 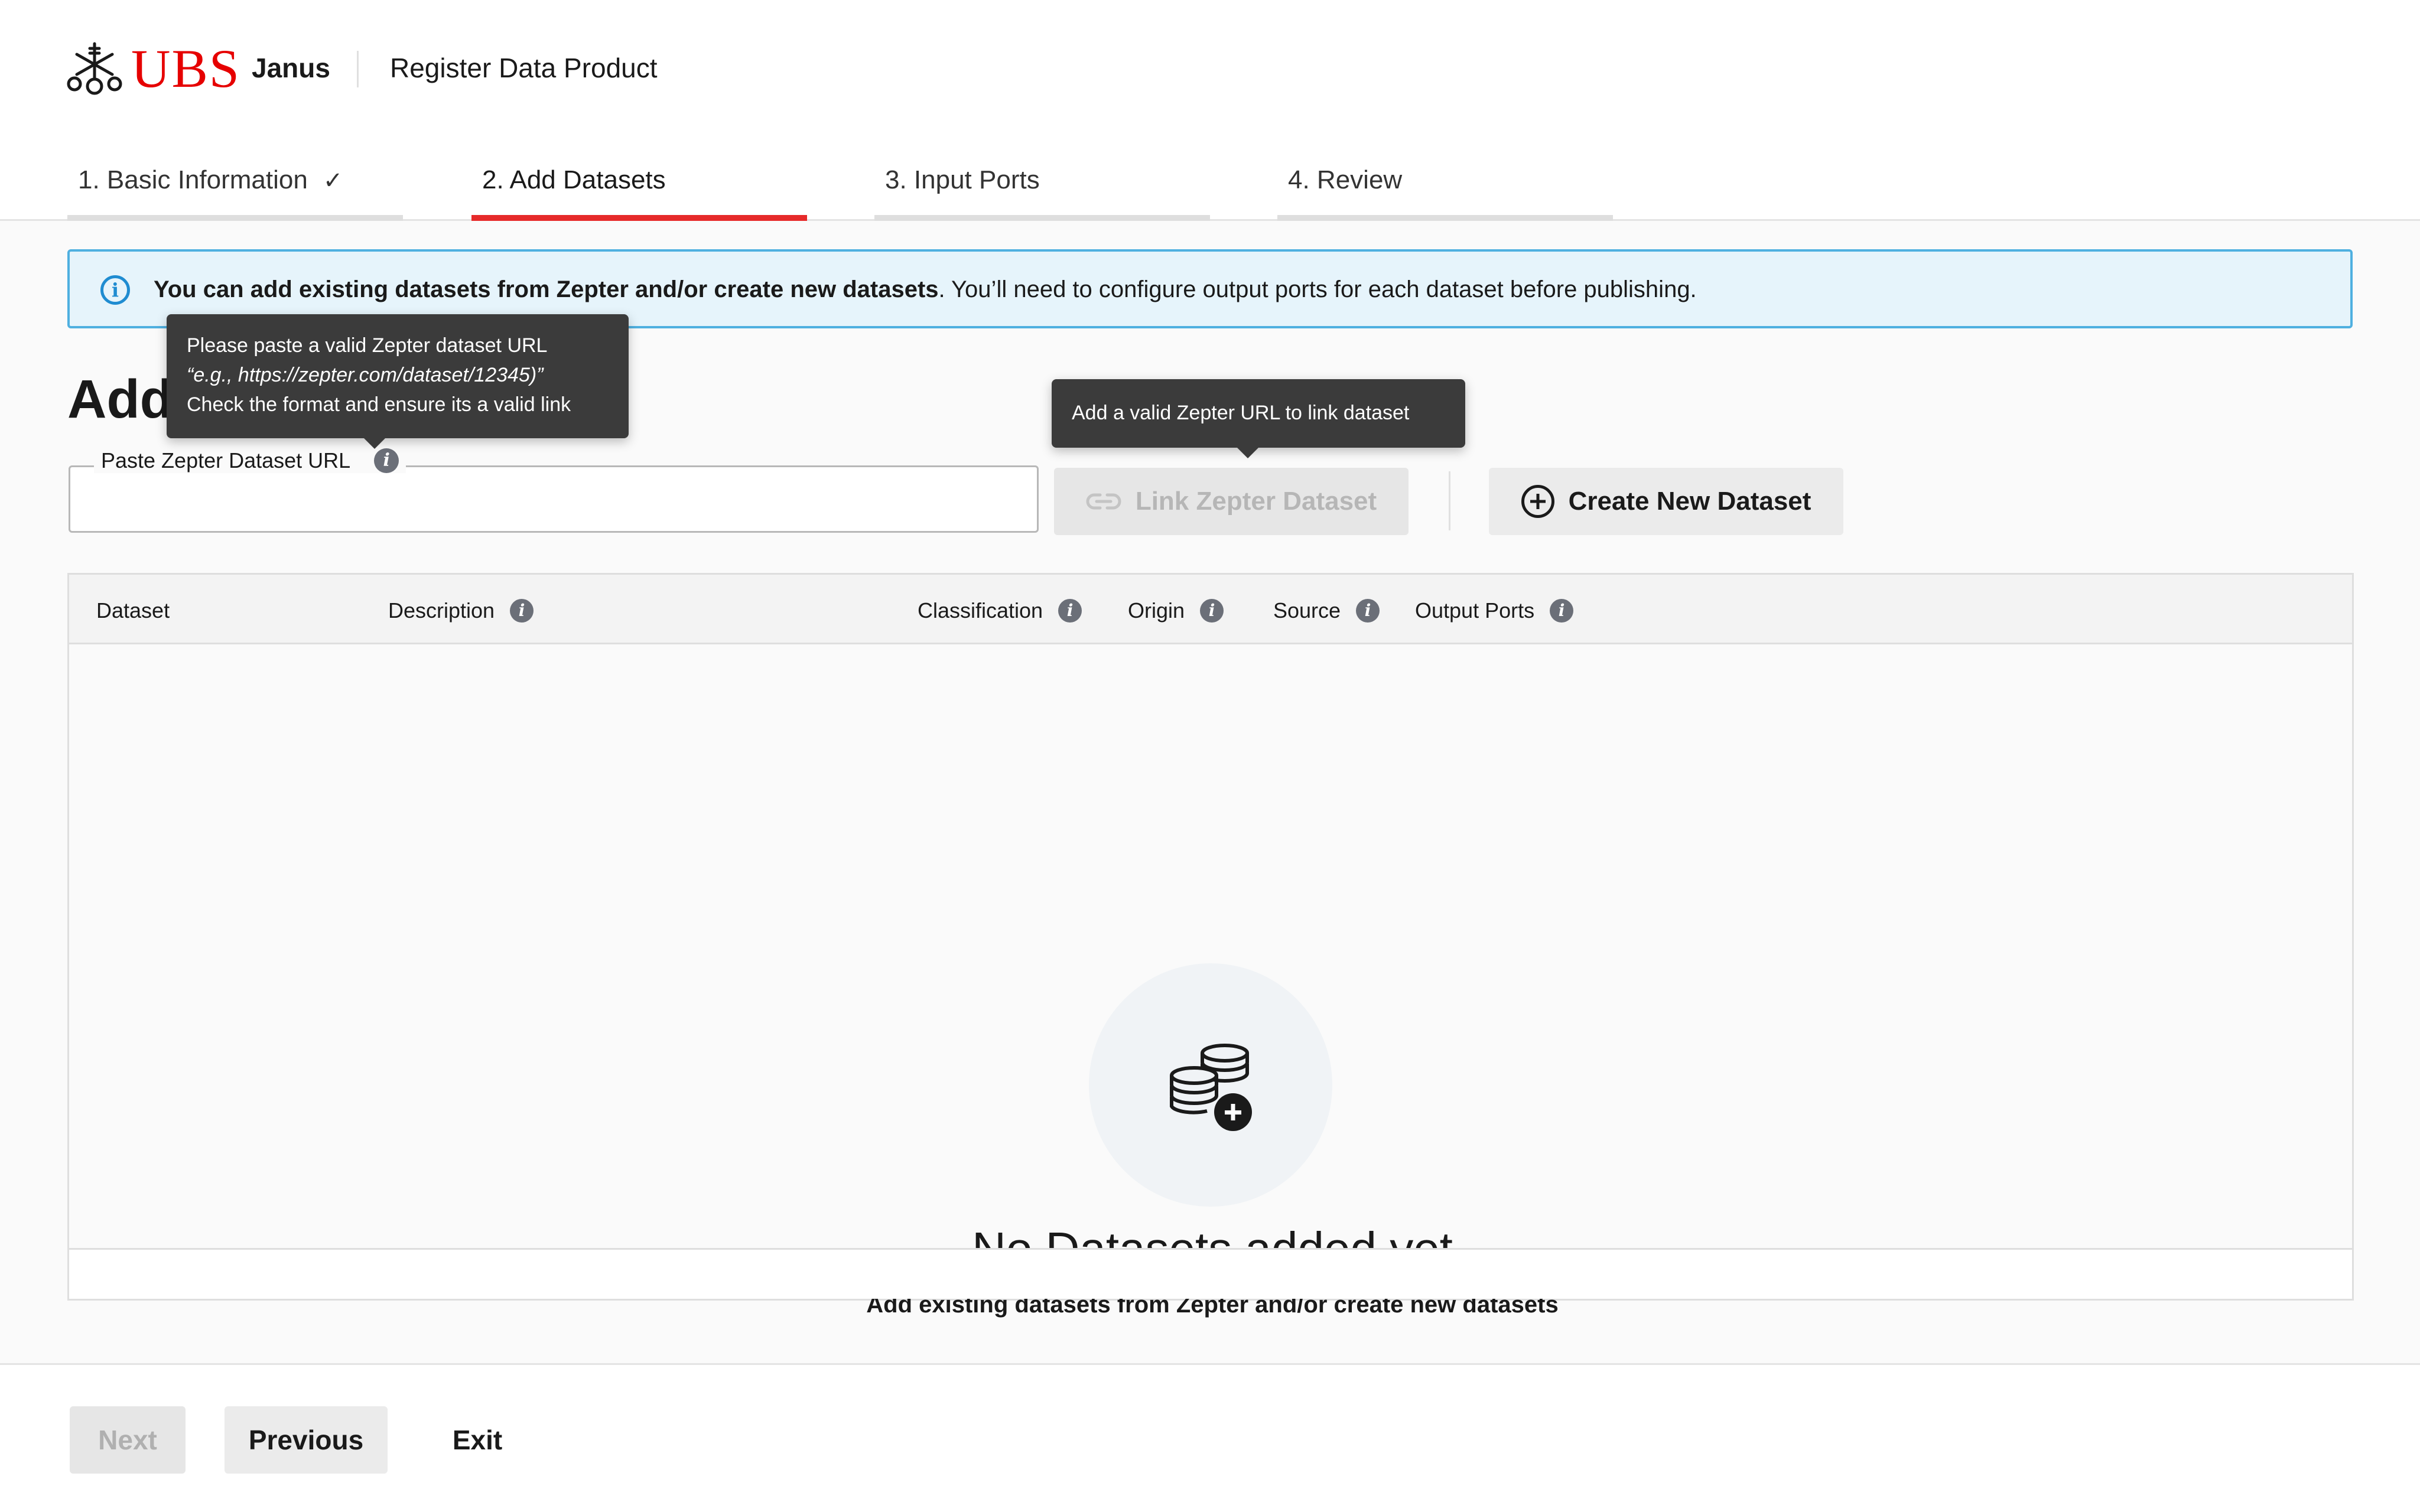 What do you see at coordinates (226, 460) in the screenshot?
I see `url-field-label: Paste Zepter Dataset URL` at bounding box center [226, 460].